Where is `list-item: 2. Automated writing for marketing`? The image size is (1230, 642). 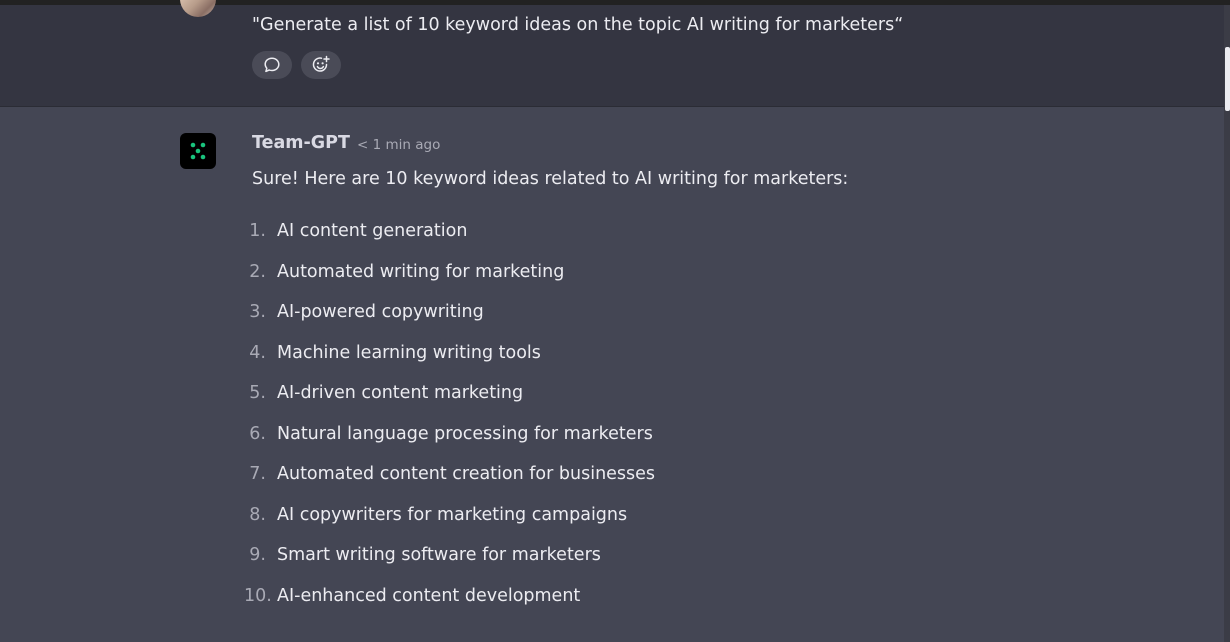
list-item: 2. Automated writing for marketing is located at coordinates (449, 282).